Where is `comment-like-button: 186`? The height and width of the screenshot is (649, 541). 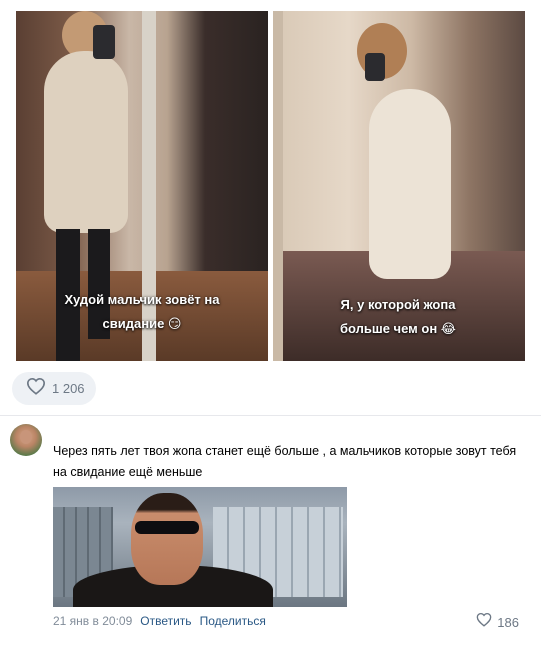
comment-like-button: 186 is located at coordinates (497, 622).